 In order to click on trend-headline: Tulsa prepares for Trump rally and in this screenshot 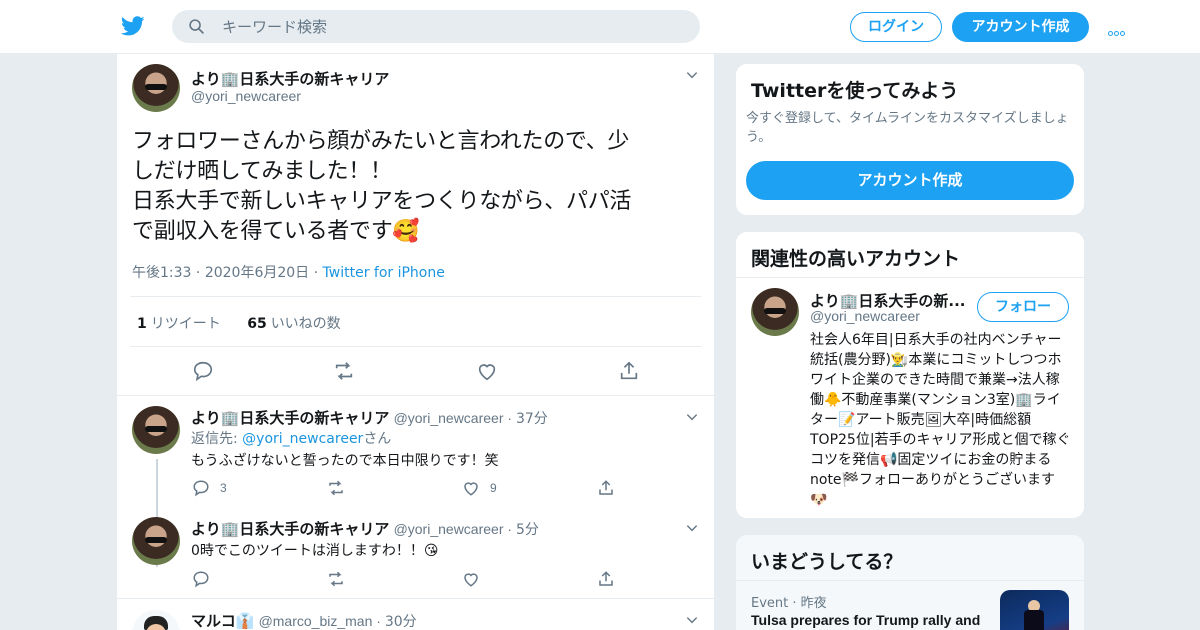, I will do `click(865, 620)`.